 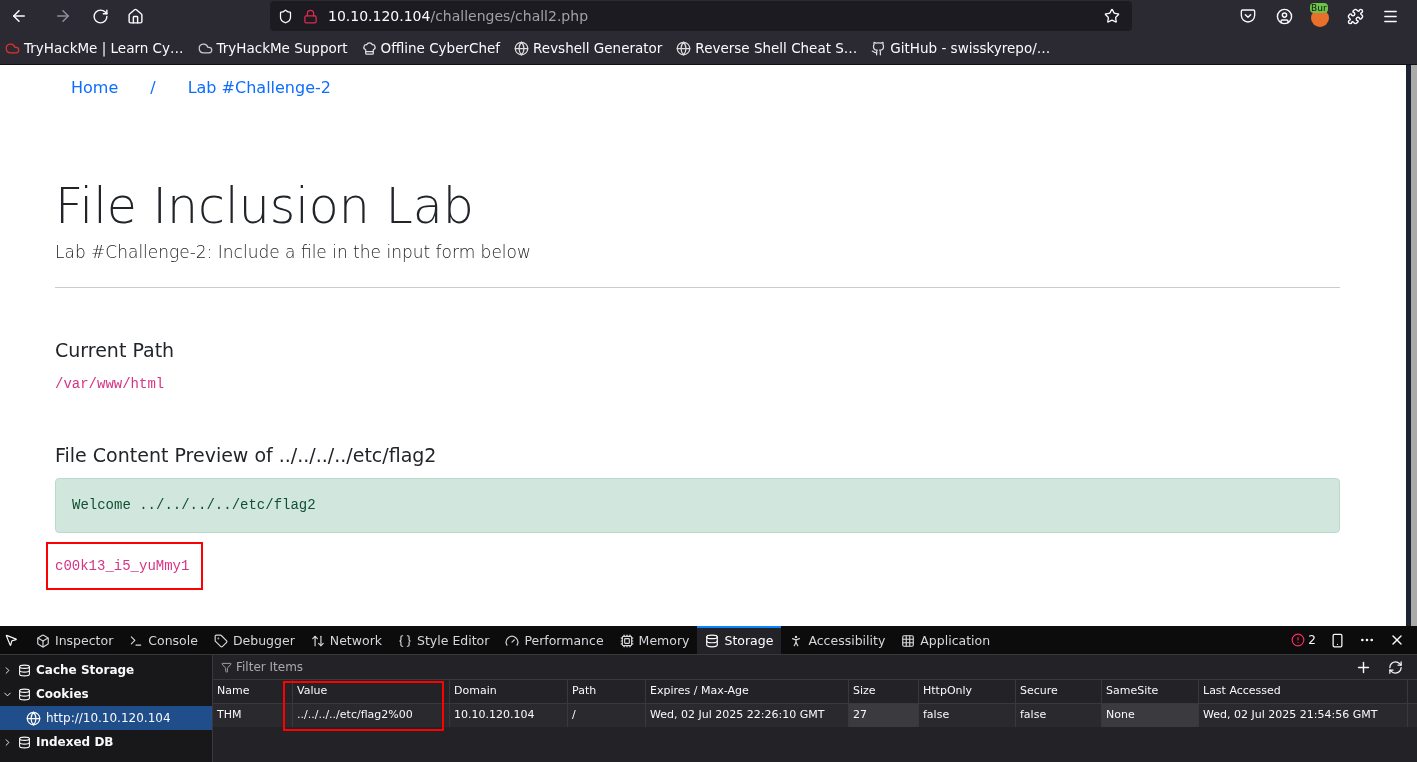 I want to click on arrows-icon, so click(x=317, y=641).